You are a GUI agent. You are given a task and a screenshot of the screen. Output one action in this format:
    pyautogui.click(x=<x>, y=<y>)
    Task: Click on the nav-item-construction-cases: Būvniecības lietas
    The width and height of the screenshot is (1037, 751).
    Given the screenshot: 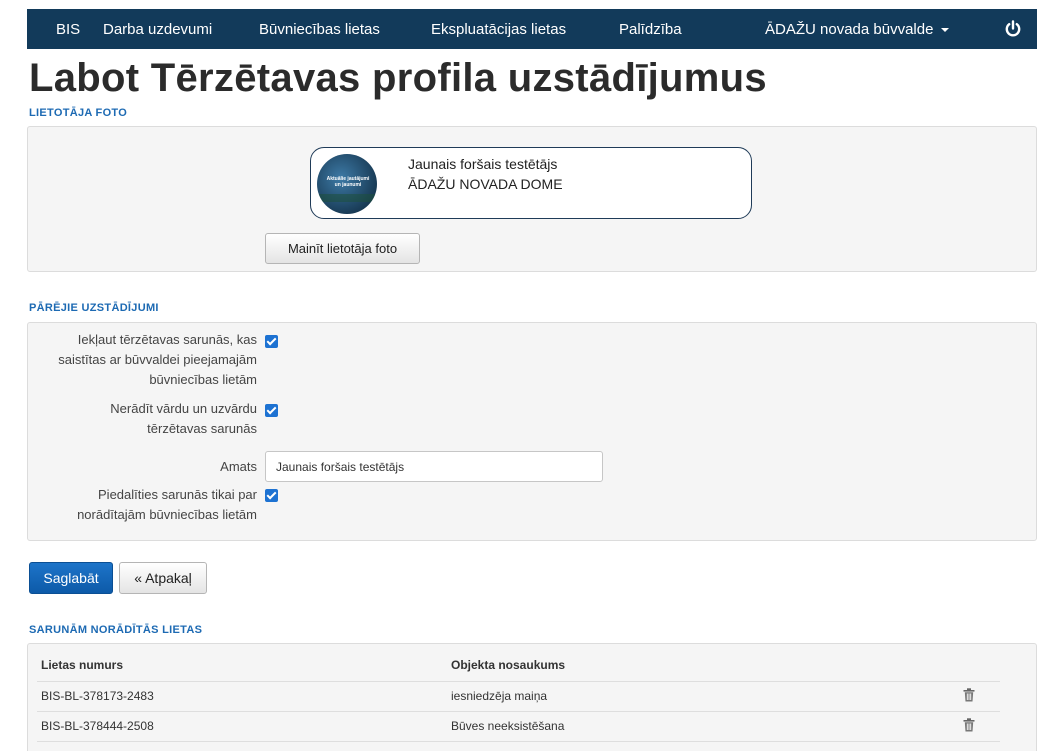 What is the action you would take?
    pyautogui.click(x=319, y=29)
    